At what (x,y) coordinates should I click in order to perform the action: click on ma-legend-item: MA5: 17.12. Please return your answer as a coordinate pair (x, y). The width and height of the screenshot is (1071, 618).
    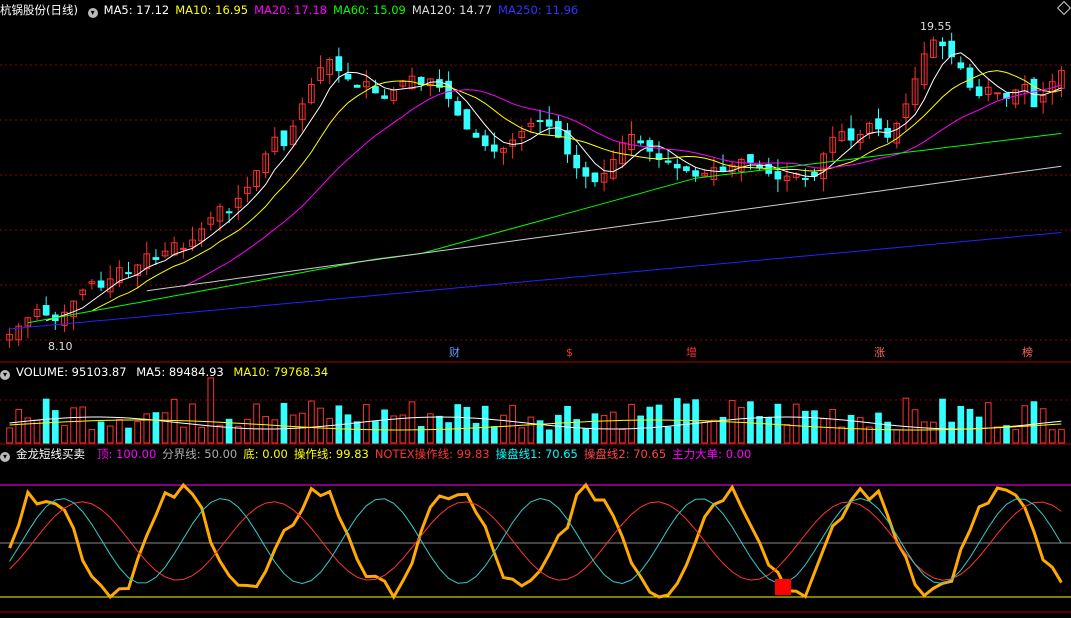
    Looking at the image, I should click on (136, 10).